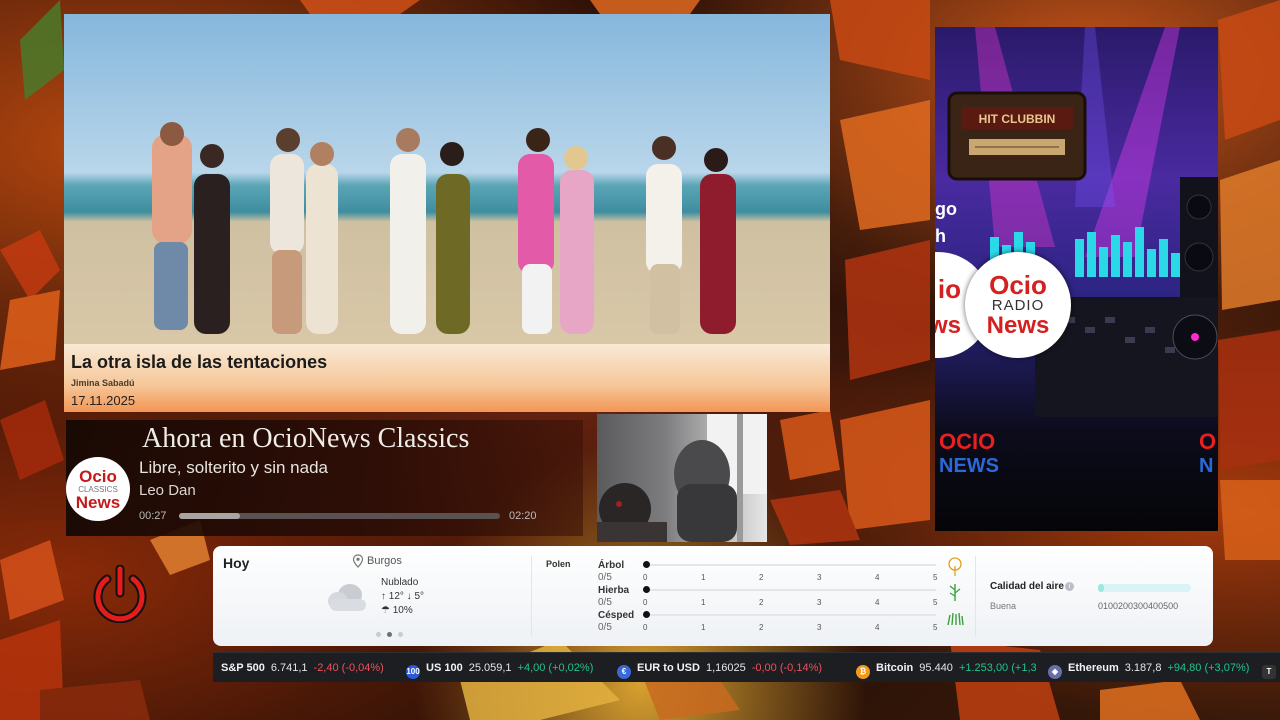 The width and height of the screenshot is (1280, 720). What do you see at coordinates (1027, 586) in the screenshot?
I see `air-quality-title: Calidad del aire` at bounding box center [1027, 586].